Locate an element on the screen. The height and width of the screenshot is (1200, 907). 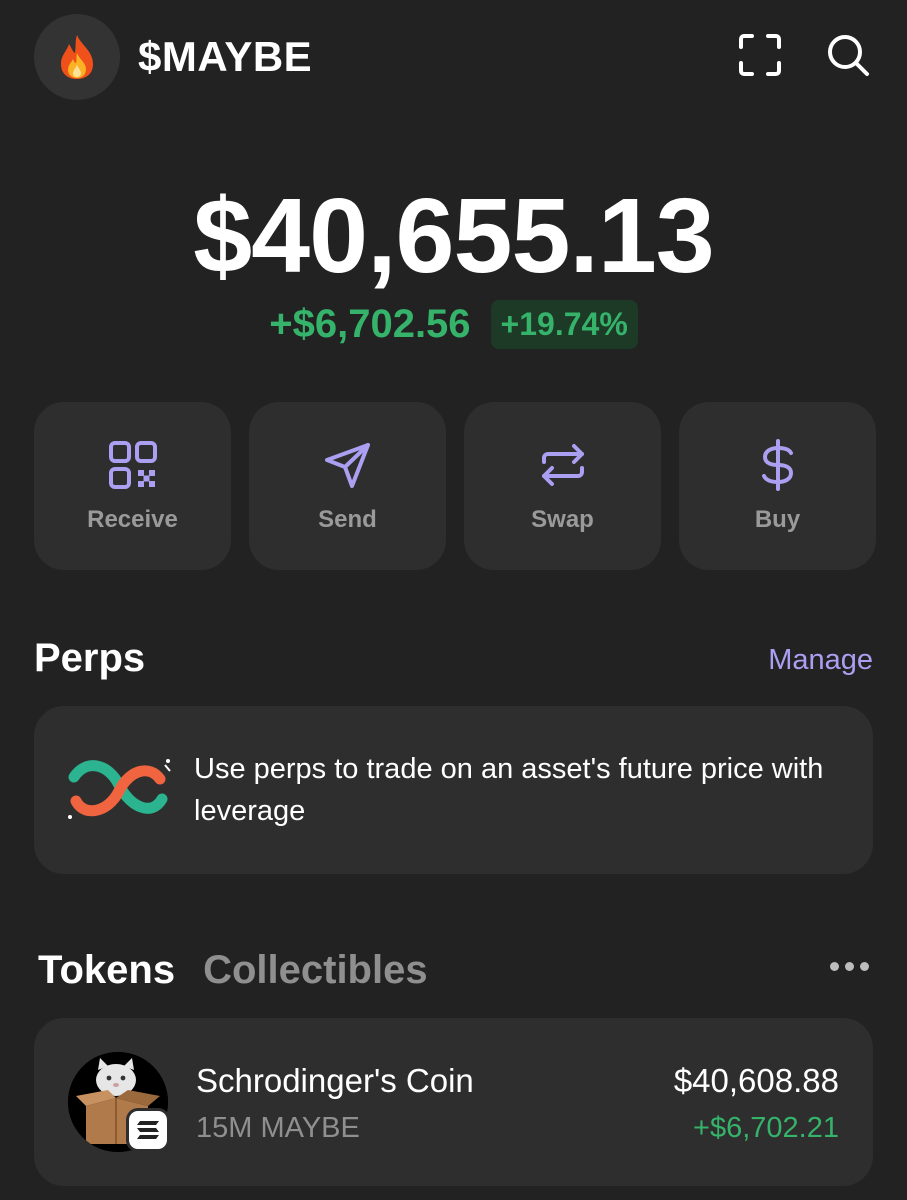
asset-tabs: Tokens Collectibles is located at coordinates (233, 970).